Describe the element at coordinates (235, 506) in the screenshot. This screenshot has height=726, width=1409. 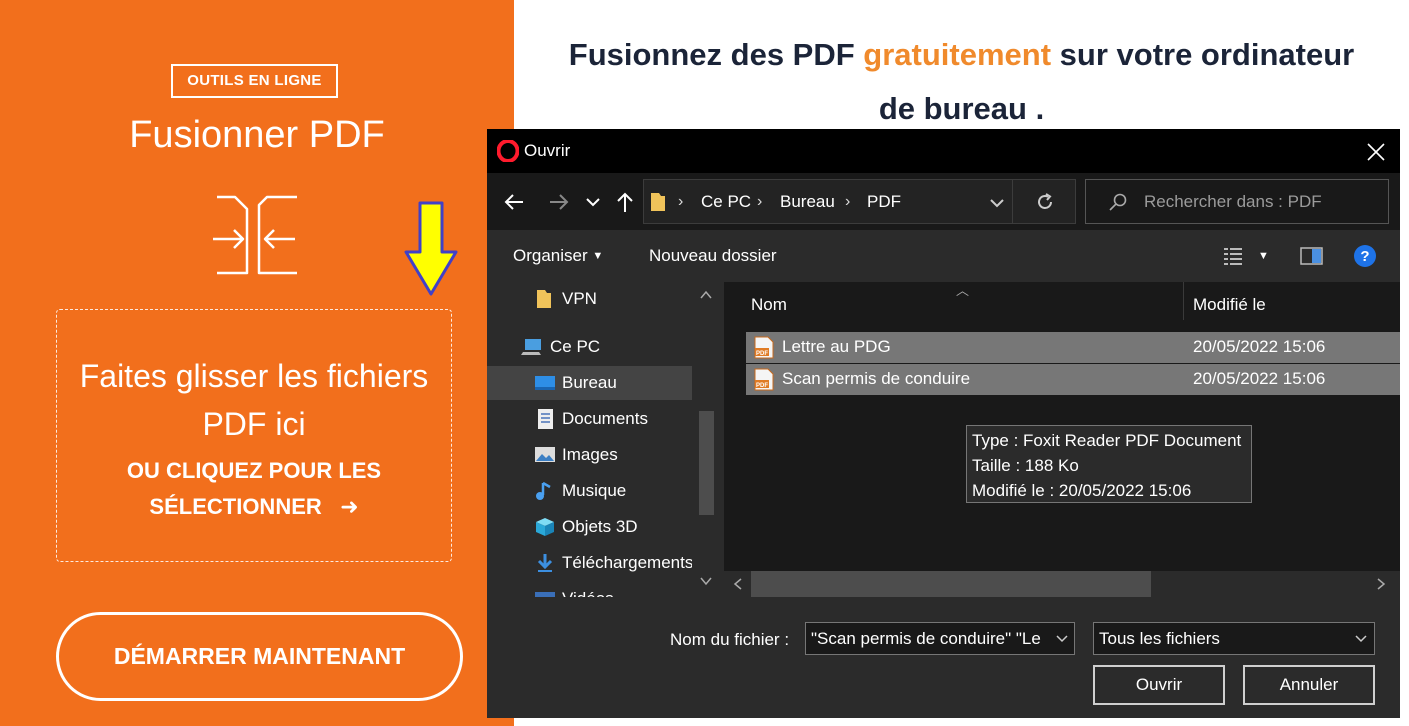
I see `select-files-label: SÉLECTIONNER` at that location.